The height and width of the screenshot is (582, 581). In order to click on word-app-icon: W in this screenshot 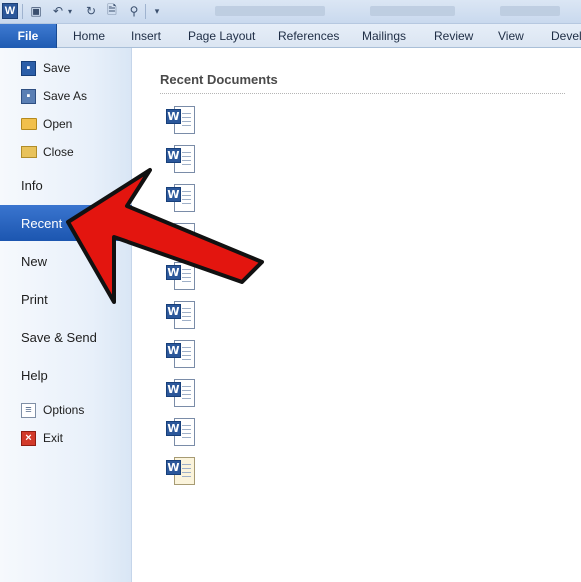, I will do `click(10, 11)`.